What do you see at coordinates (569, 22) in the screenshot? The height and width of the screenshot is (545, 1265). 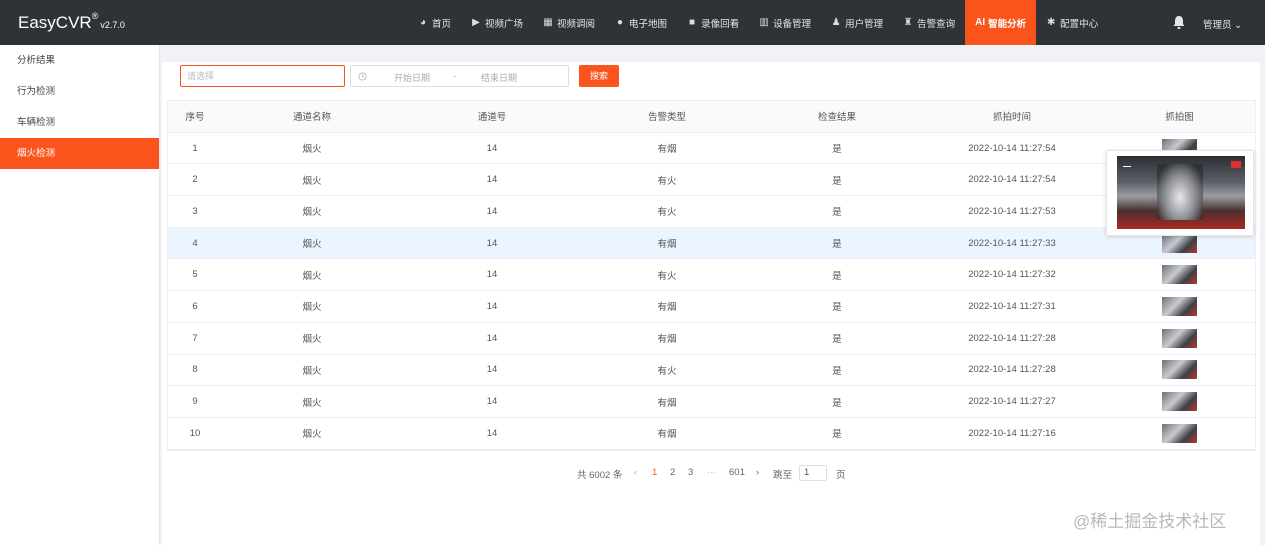 I see `nav-item-video-view: ▦ 视频调阅` at bounding box center [569, 22].